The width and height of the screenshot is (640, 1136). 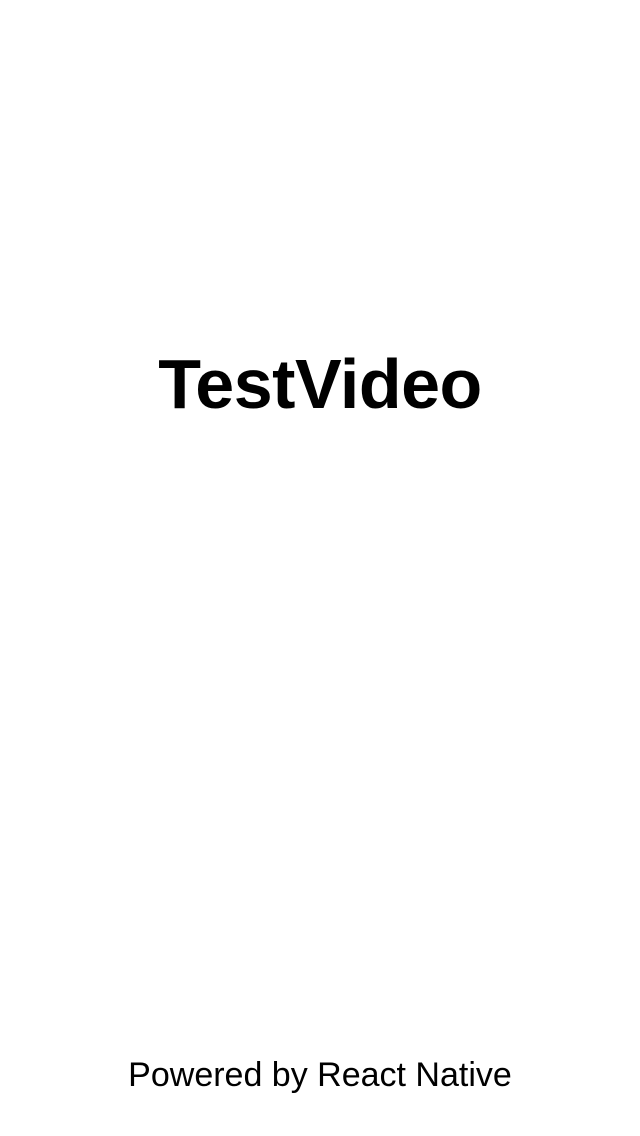 I want to click on app-title: TestVideo, so click(x=320, y=384).